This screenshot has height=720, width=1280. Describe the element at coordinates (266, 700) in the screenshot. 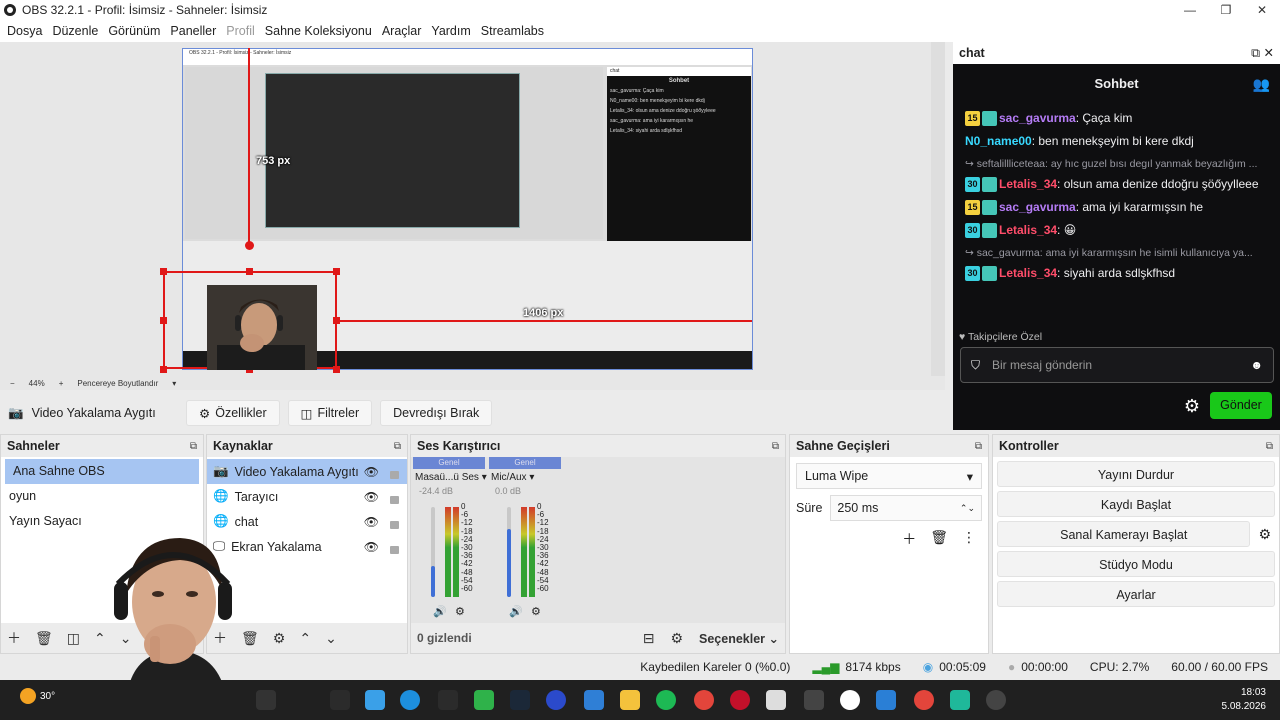

I see `search-icon` at that location.